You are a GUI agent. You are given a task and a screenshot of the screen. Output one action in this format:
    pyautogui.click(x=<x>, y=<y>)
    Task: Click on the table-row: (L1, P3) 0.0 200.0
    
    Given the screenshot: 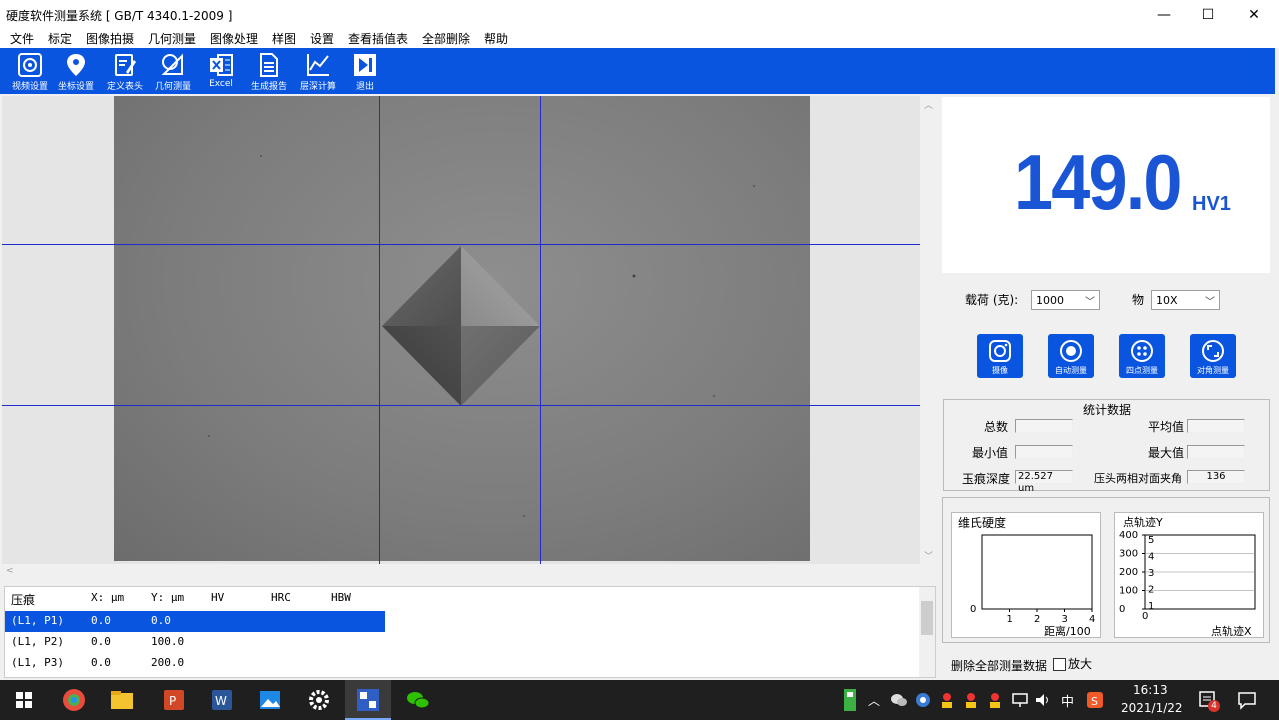 What is the action you would take?
    pyautogui.click(x=195, y=663)
    